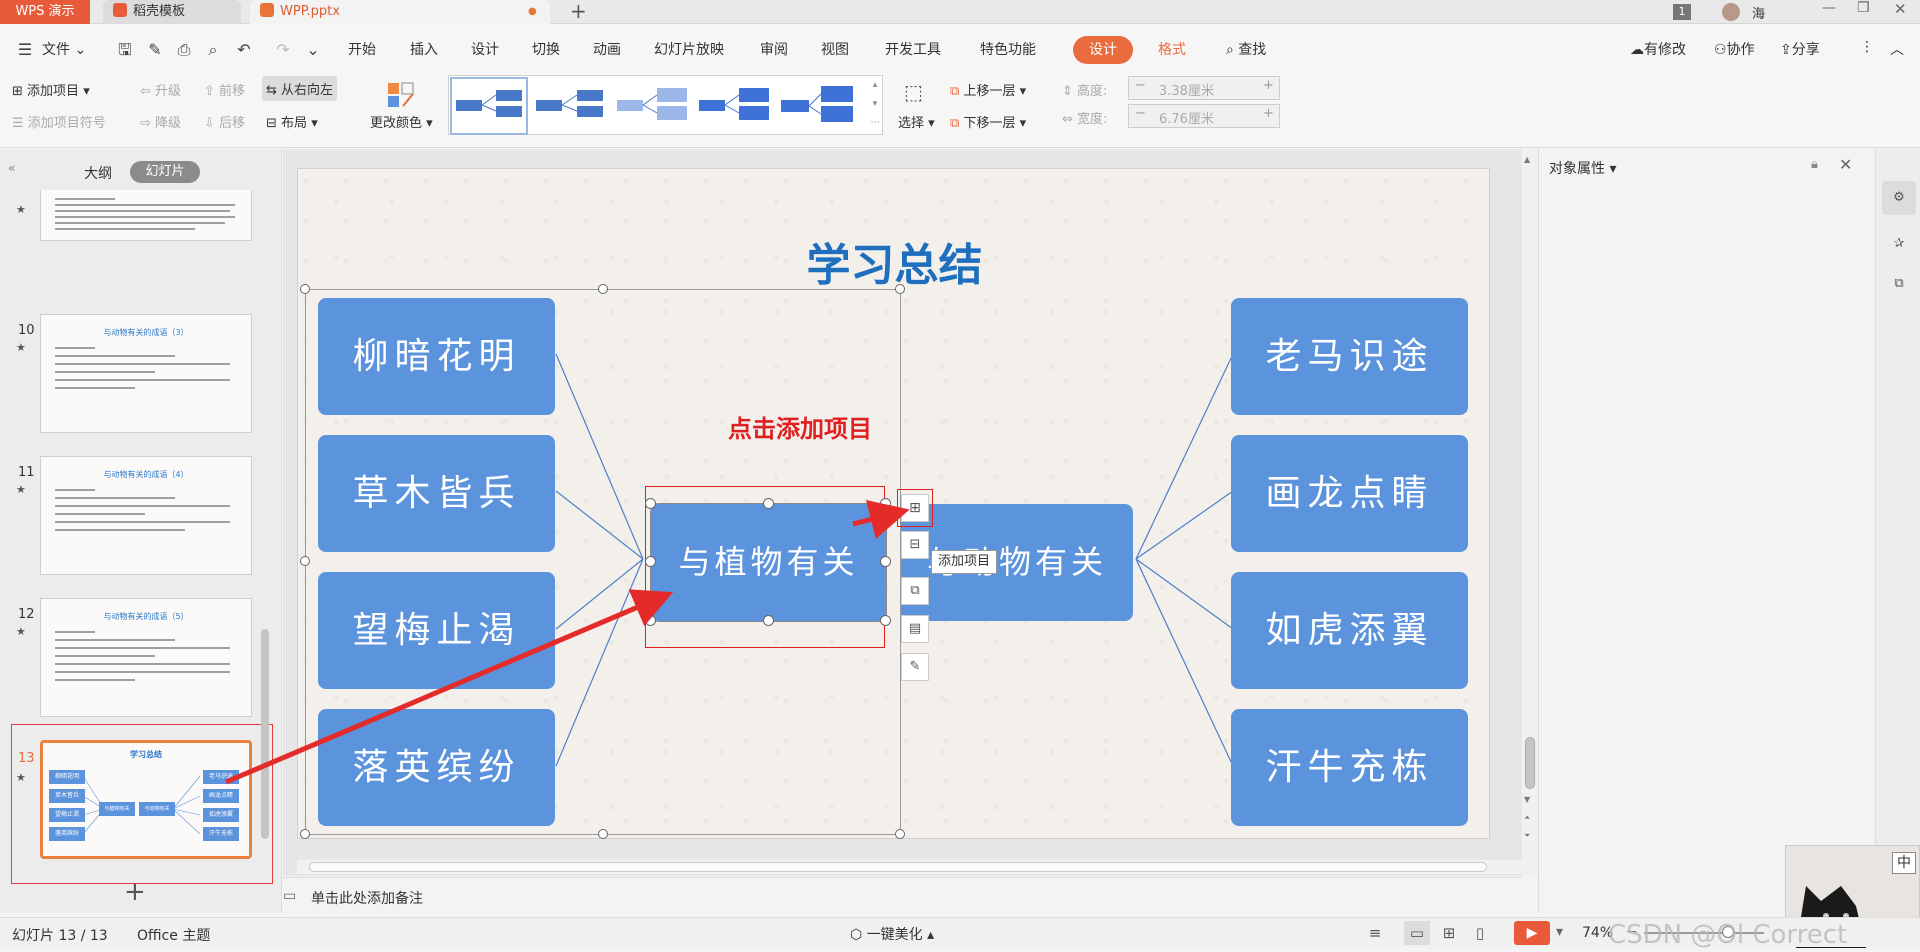 The width and height of the screenshot is (1920, 952). Describe the element at coordinates (146, 373) in the screenshot. I see `slide-thumbnail-10: 与动物有关的成语（3）` at that location.